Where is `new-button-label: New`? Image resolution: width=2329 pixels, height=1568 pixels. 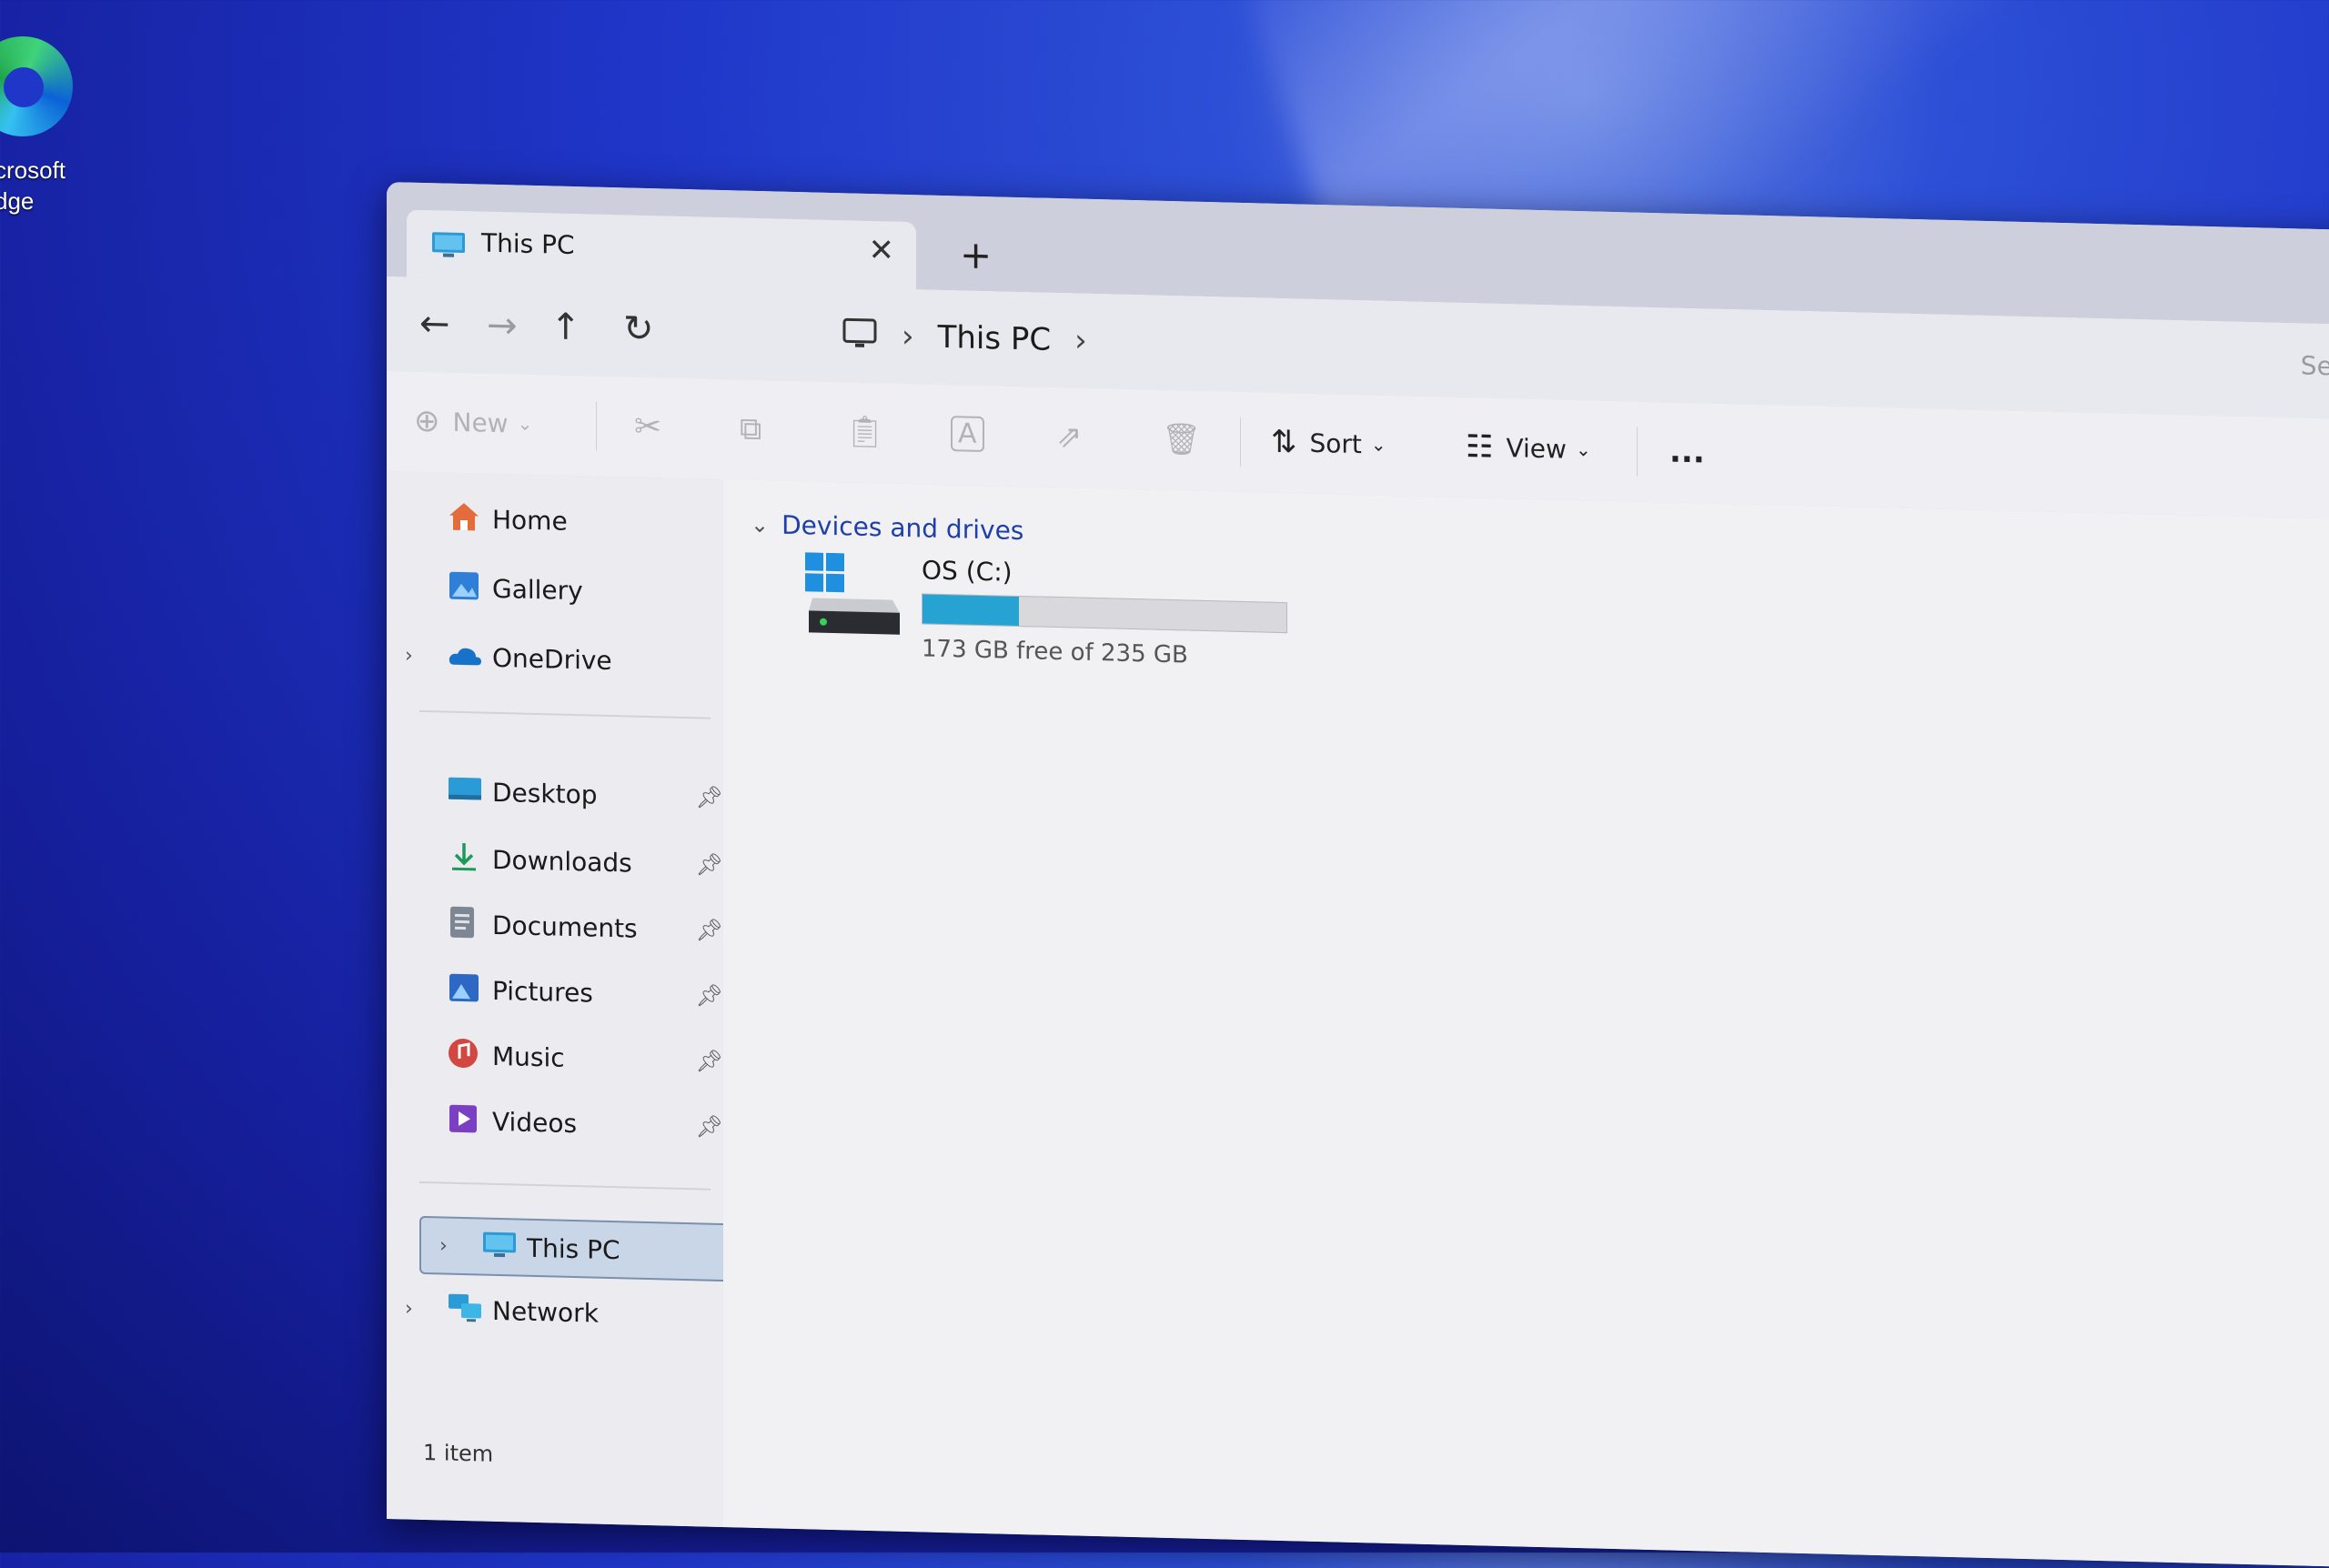
new-button-label: New is located at coordinates (480, 422).